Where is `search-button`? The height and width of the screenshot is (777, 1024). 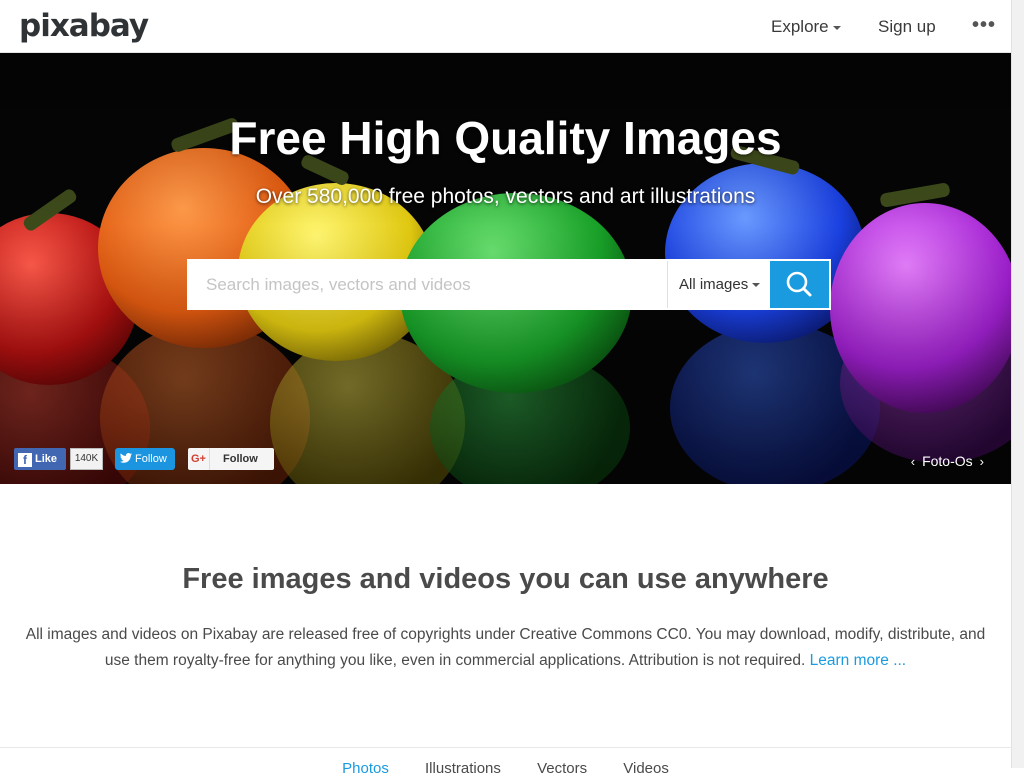
search-button is located at coordinates (799, 284).